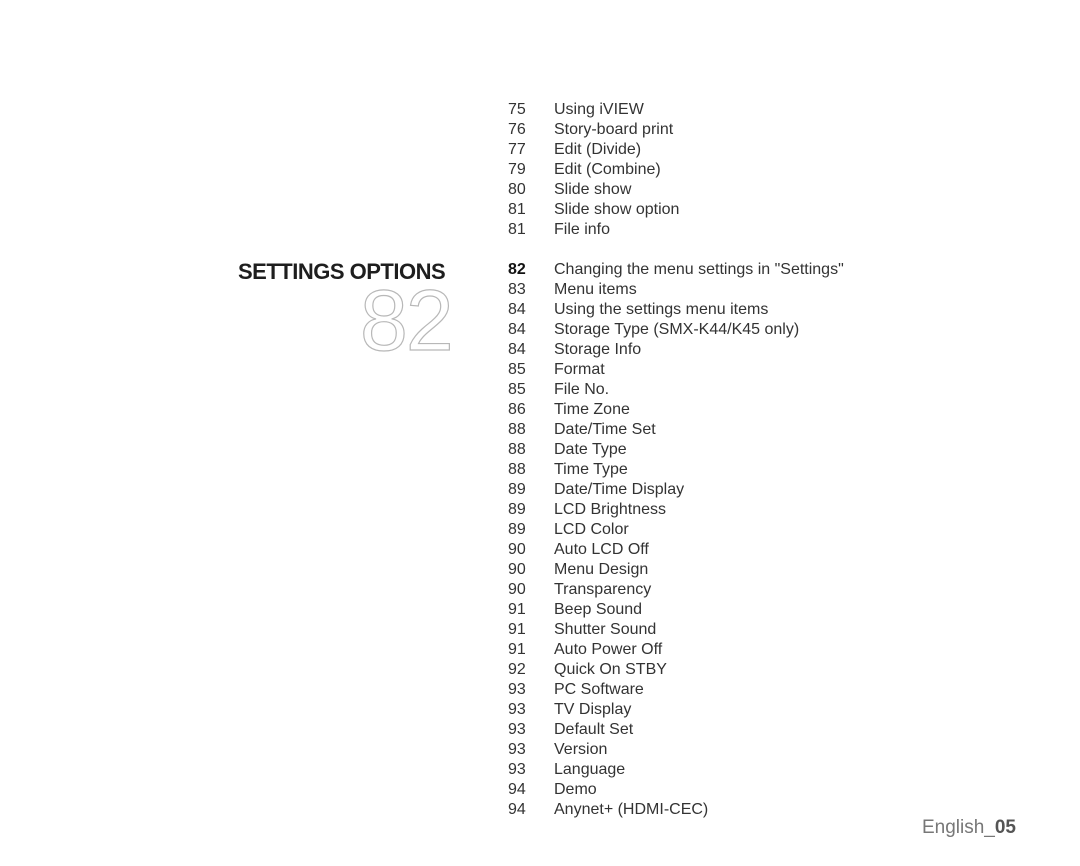 This screenshot has width=1080, height=866. I want to click on toc-entry: 89 LCD Color, so click(676, 530).